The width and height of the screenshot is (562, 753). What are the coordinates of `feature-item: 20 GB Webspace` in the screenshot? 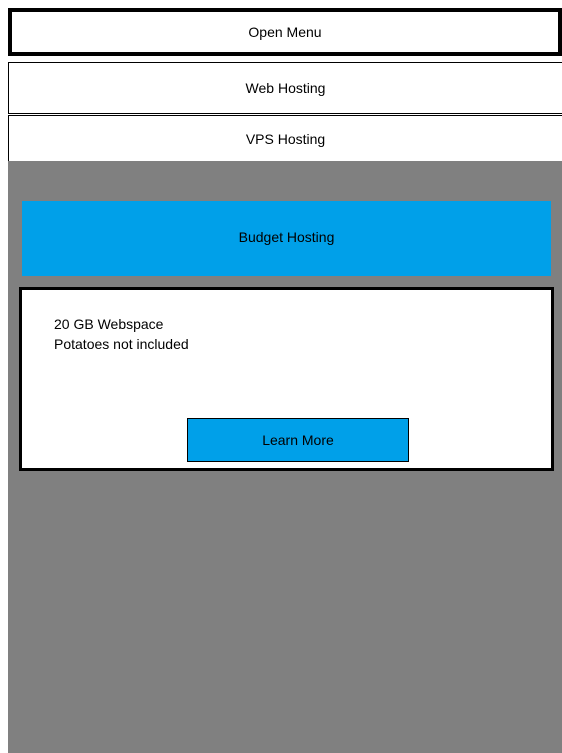 It's located at (109, 324).